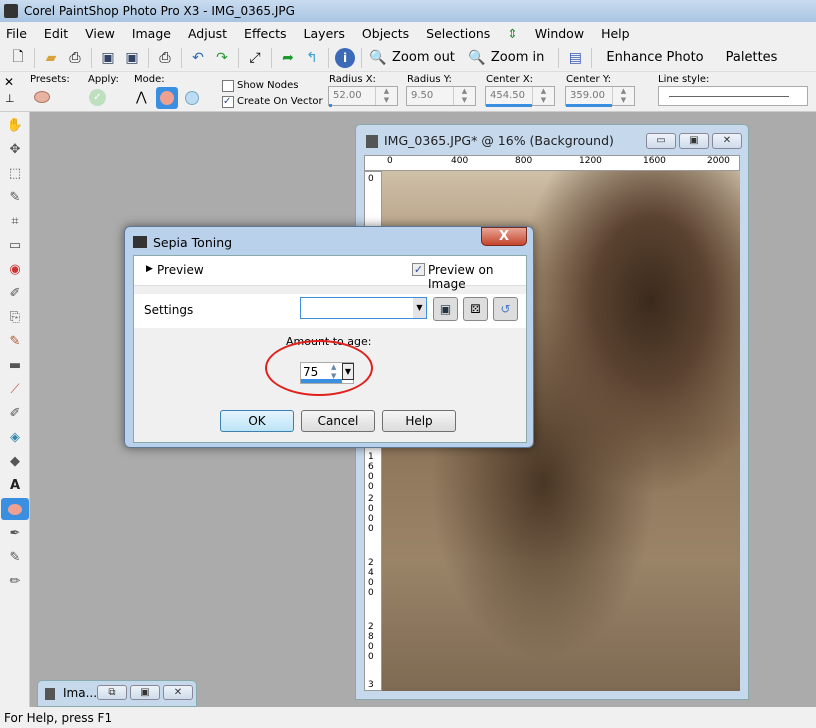 This screenshot has width=816, height=728. What do you see at coordinates (56, 33) in the screenshot?
I see `menu-edit: Edit` at bounding box center [56, 33].